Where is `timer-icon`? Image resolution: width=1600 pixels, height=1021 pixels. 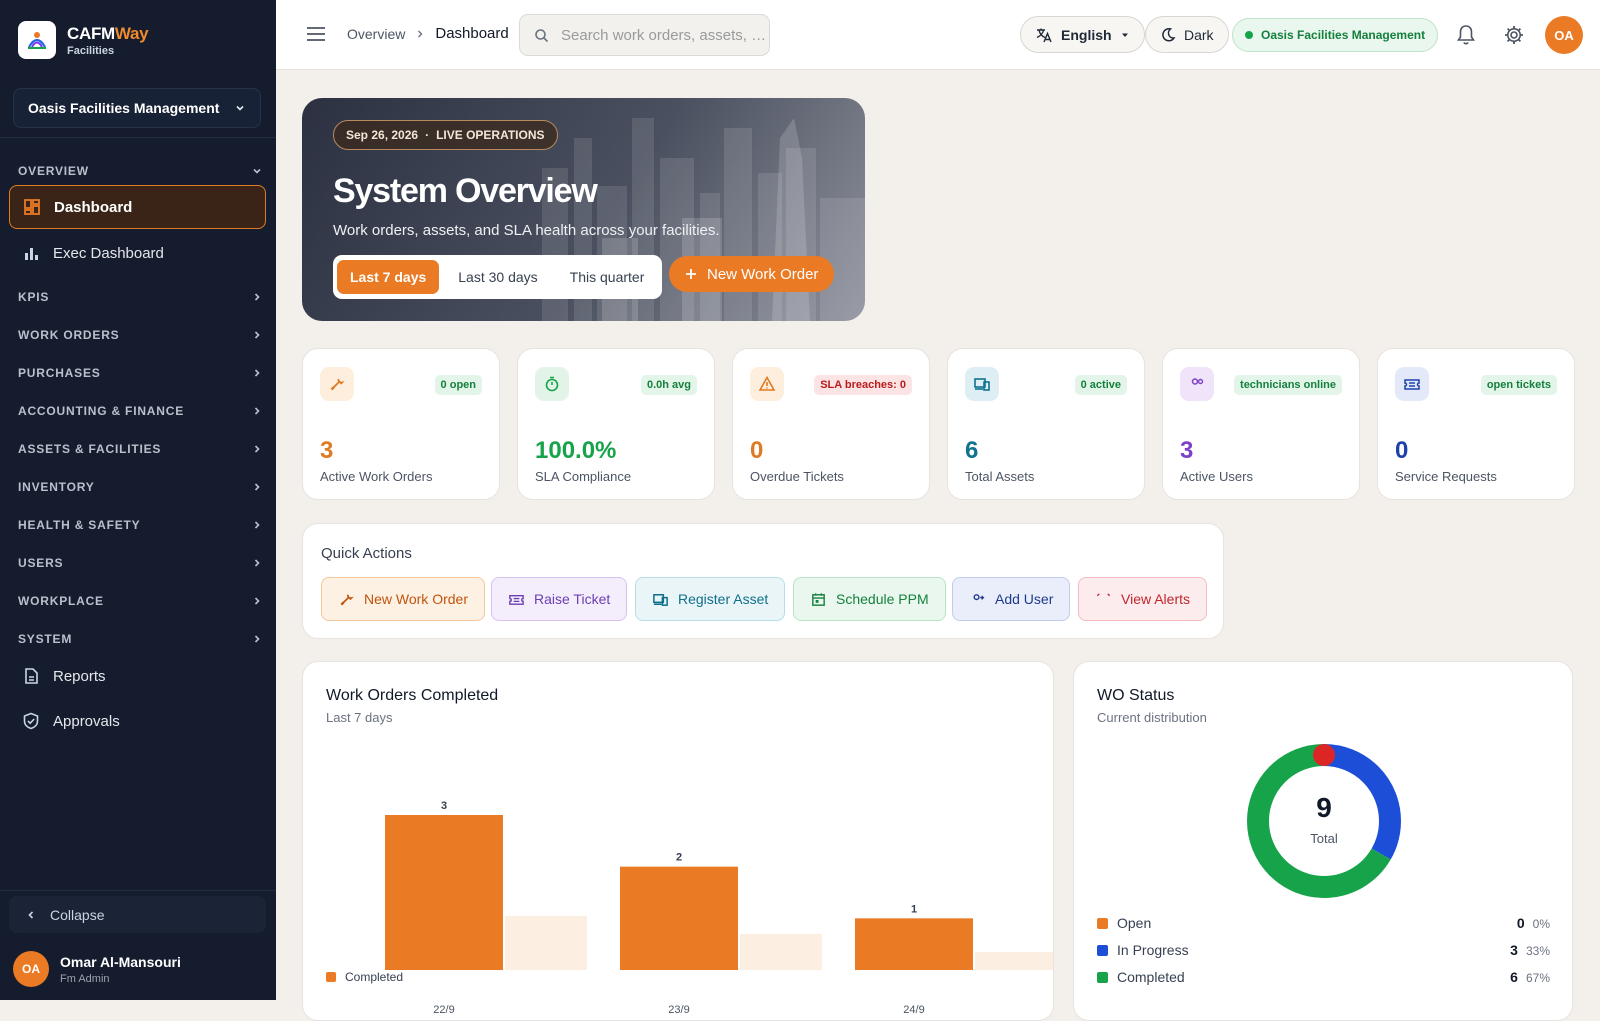
timer-icon is located at coordinates (552, 384).